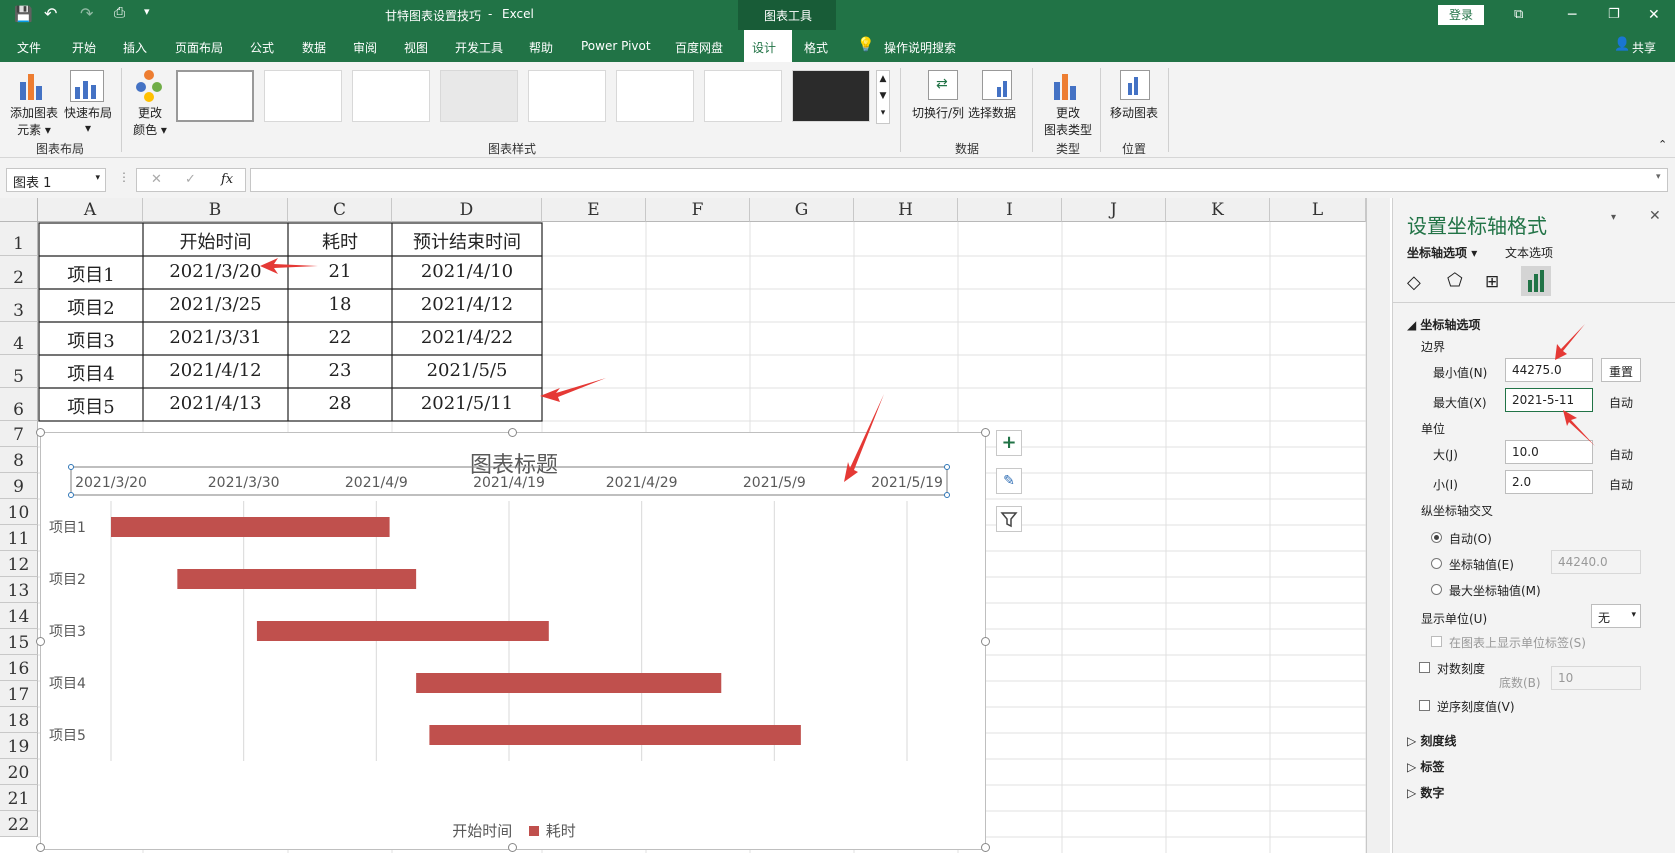 The height and width of the screenshot is (853, 1675). I want to click on row-header: 10, so click(19, 512).